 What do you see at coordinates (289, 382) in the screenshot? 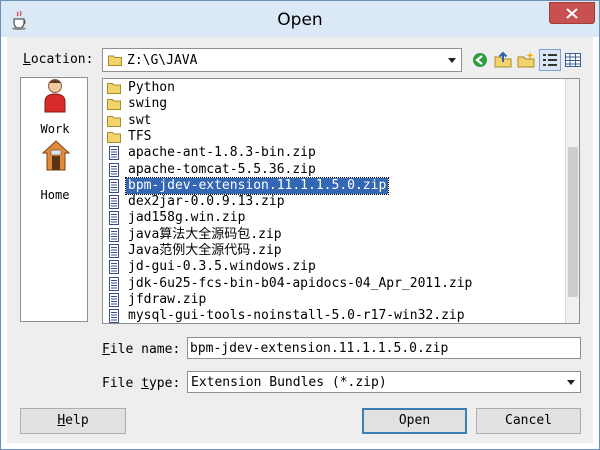
I see `file-type-value: Extension Bundles (*.zip)` at bounding box center [289, 382].